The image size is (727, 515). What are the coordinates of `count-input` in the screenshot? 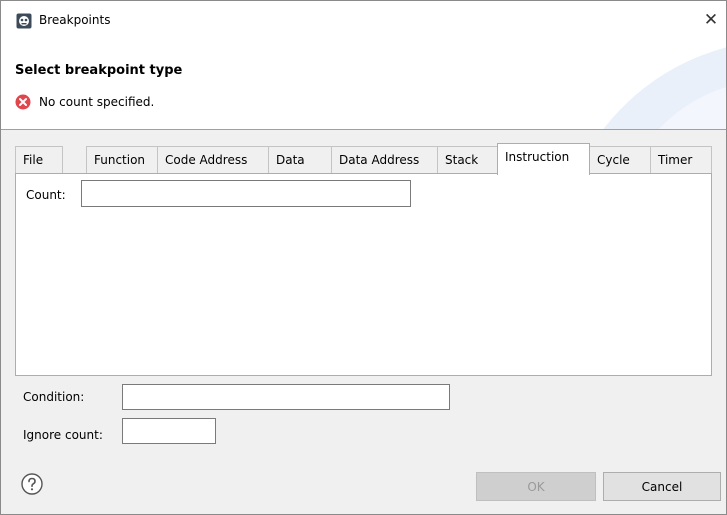 It's located at (246, 193).